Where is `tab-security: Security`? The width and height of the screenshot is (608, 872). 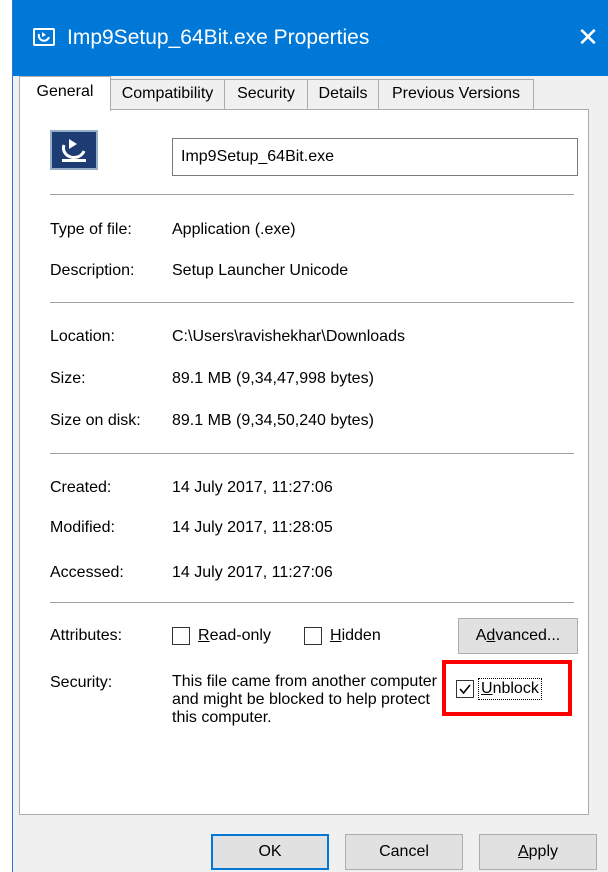 tab-security: Security is located at coordinates (266, 94).